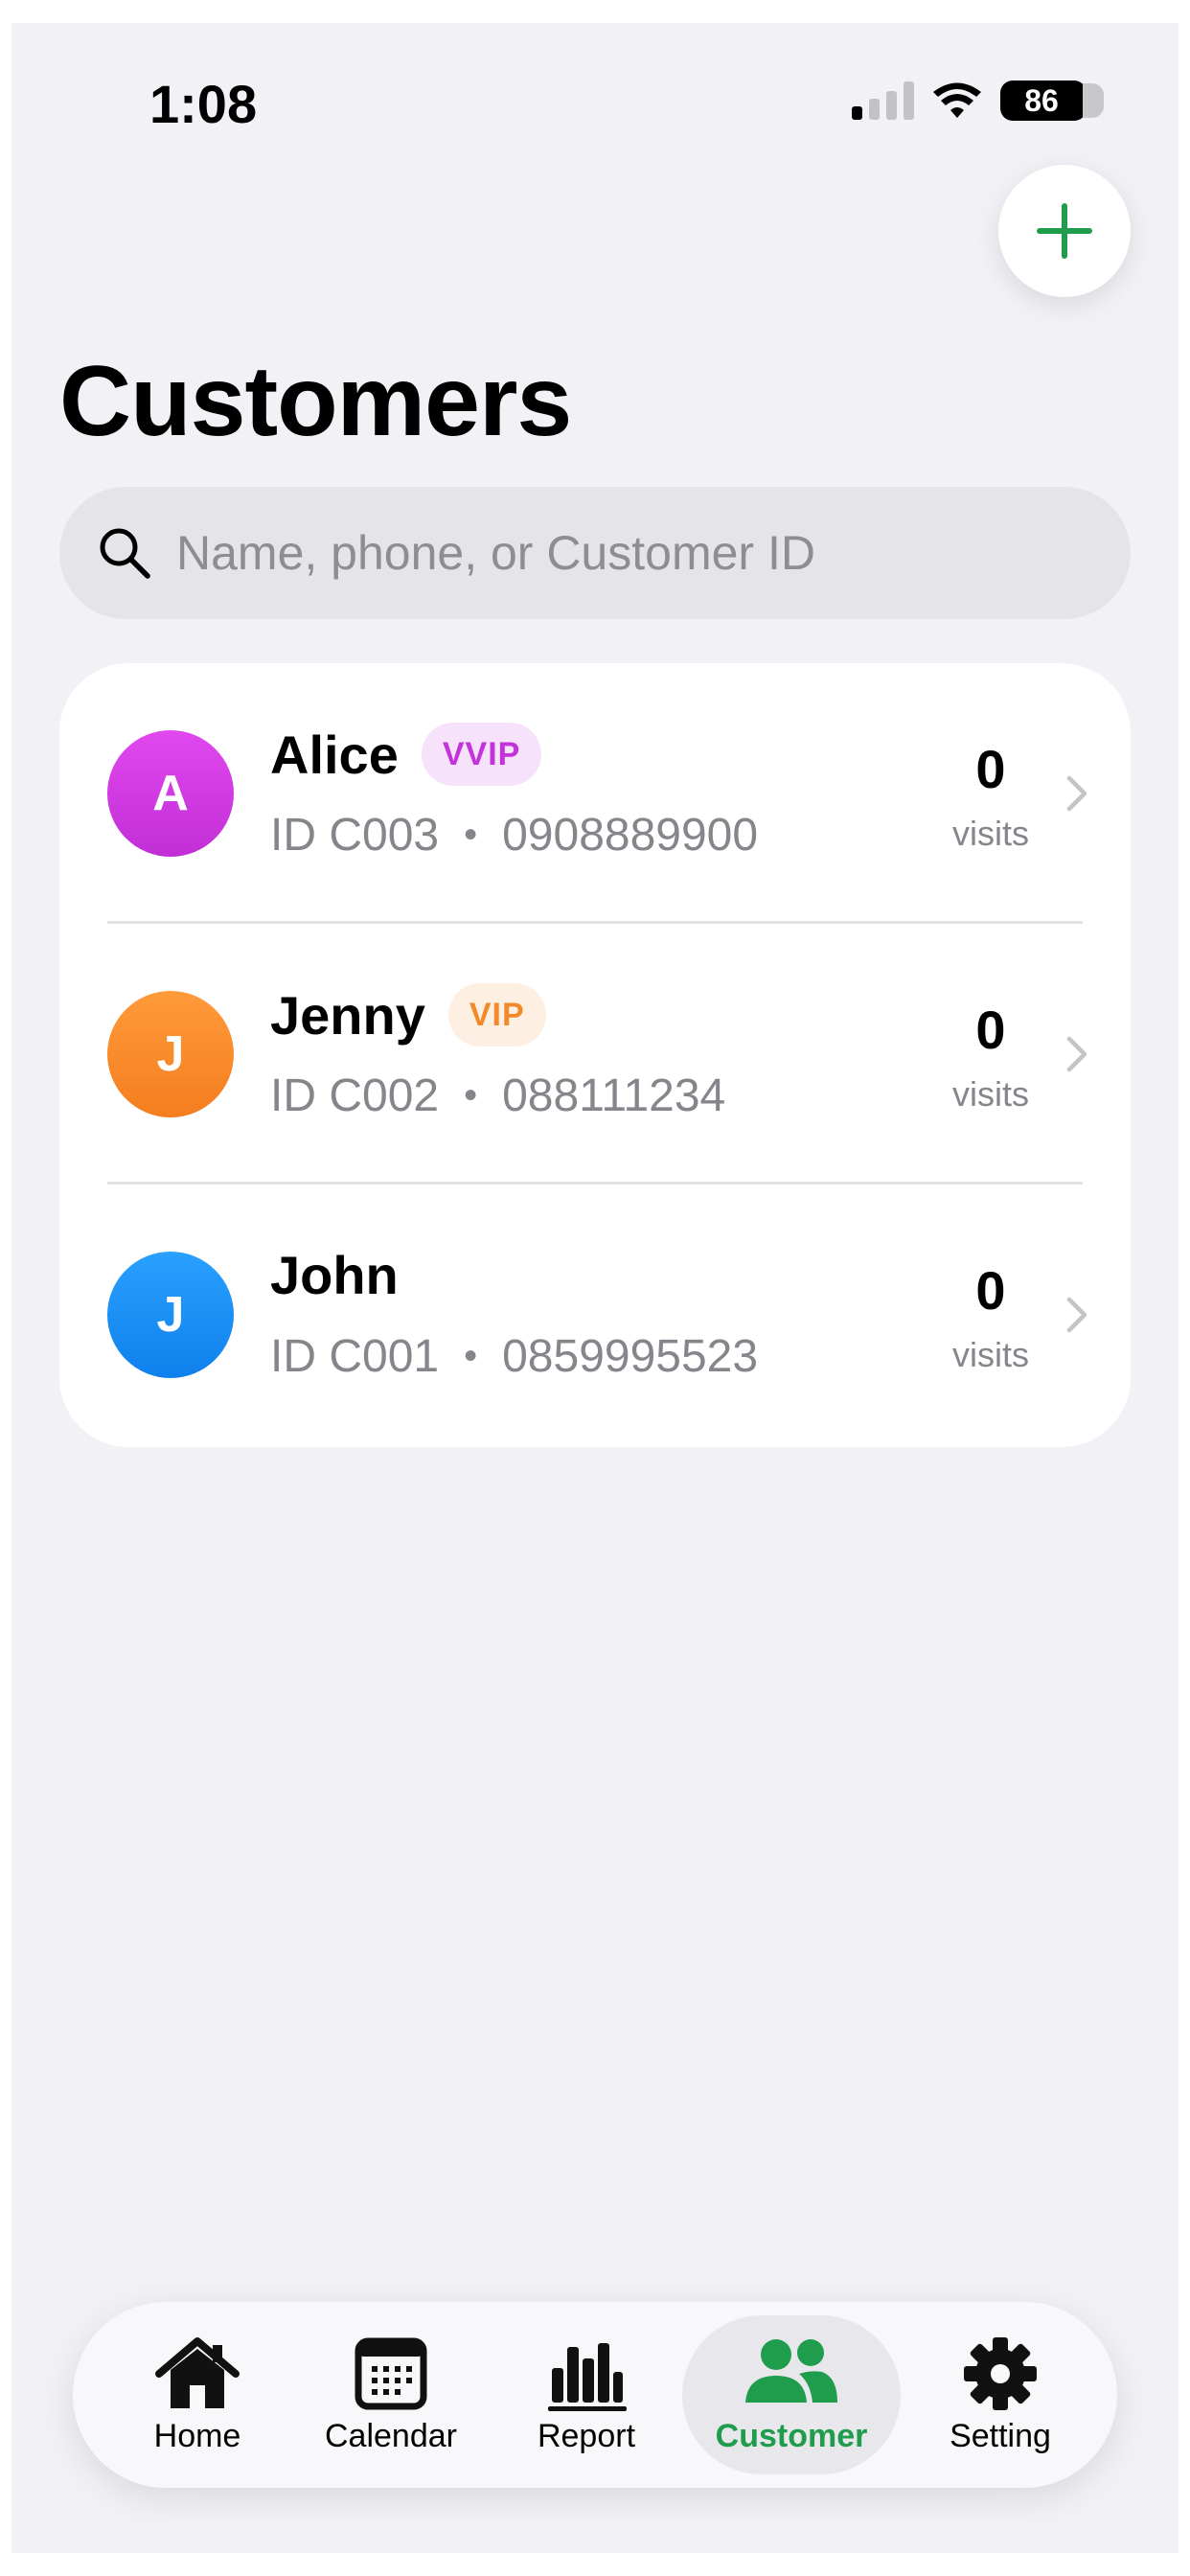  I want to click on vvip-badge: VVIP, so click(482, 754).